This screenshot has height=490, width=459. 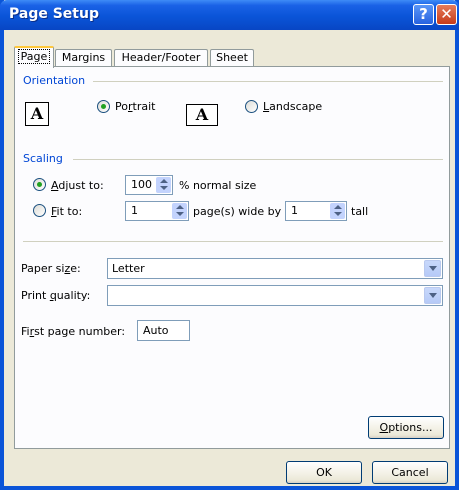 What do you see at coordinates (56, 295) in the screenshot?
I see `print-quality-label: Print quality:` at bounding box center [56, 295].